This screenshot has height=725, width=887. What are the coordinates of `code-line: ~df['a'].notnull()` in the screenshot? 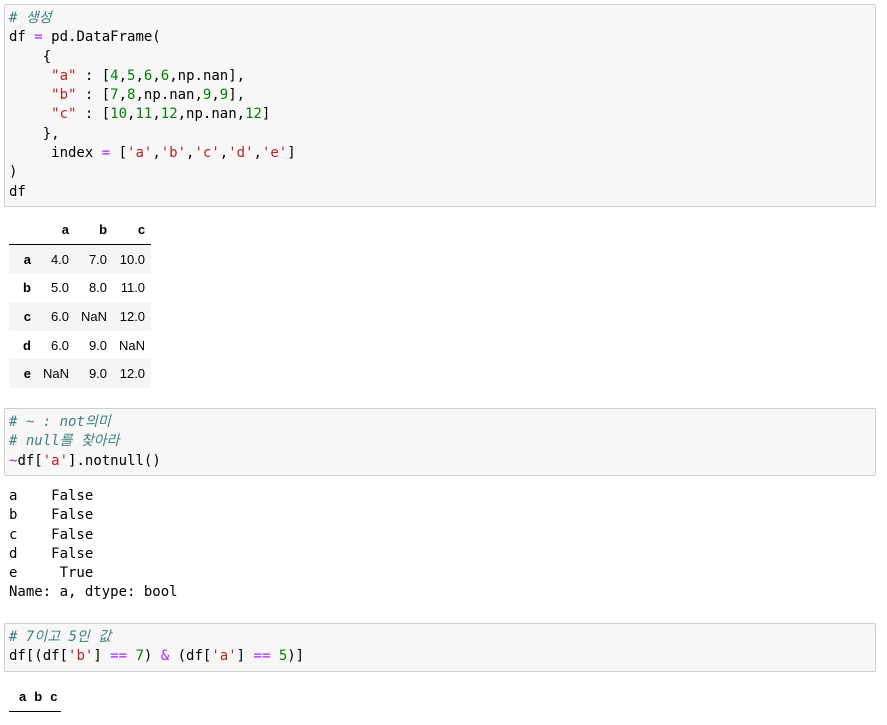 It's located at (440, 461).